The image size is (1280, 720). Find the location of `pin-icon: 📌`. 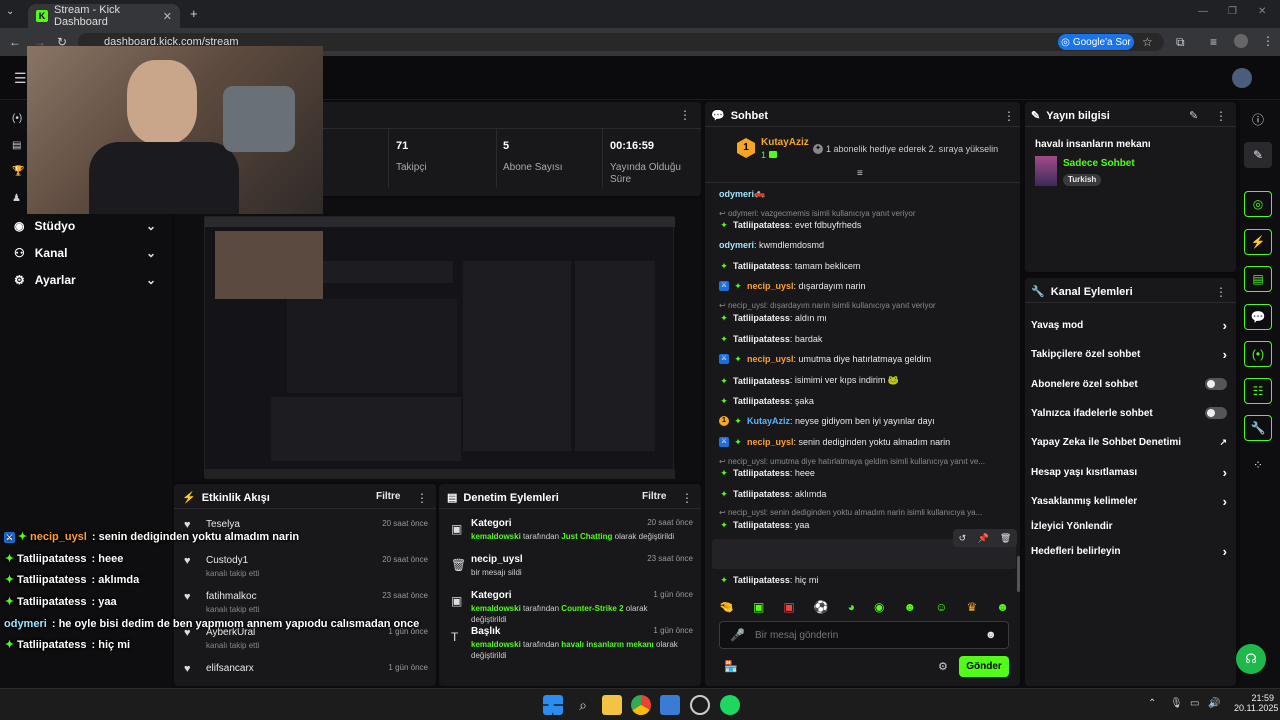

pin-icon: 📌 is located at coordinates (982, 538).